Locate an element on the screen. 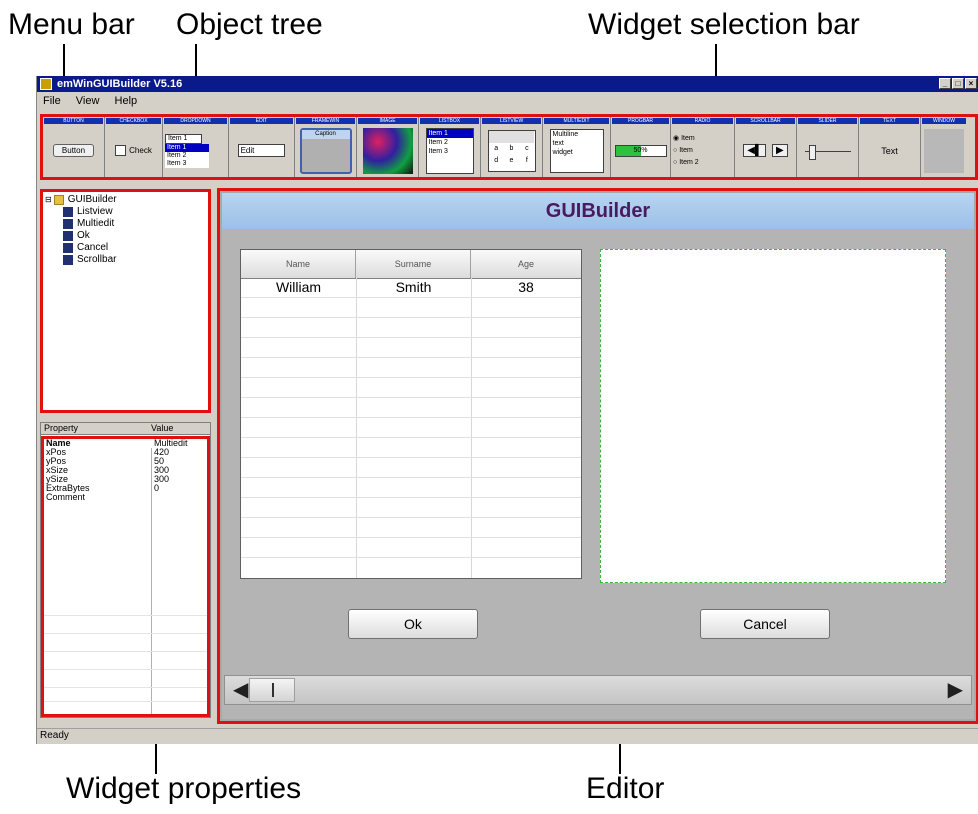  widget-multiedit: MULTIEDIT Multiline text widget is located at coordinates (577, 147).